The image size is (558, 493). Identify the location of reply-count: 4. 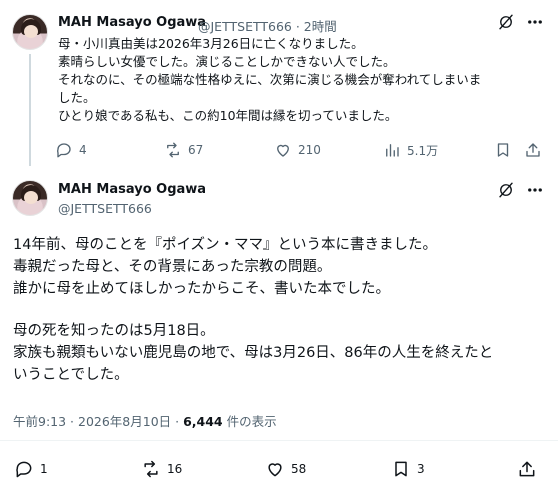
(83, 150).